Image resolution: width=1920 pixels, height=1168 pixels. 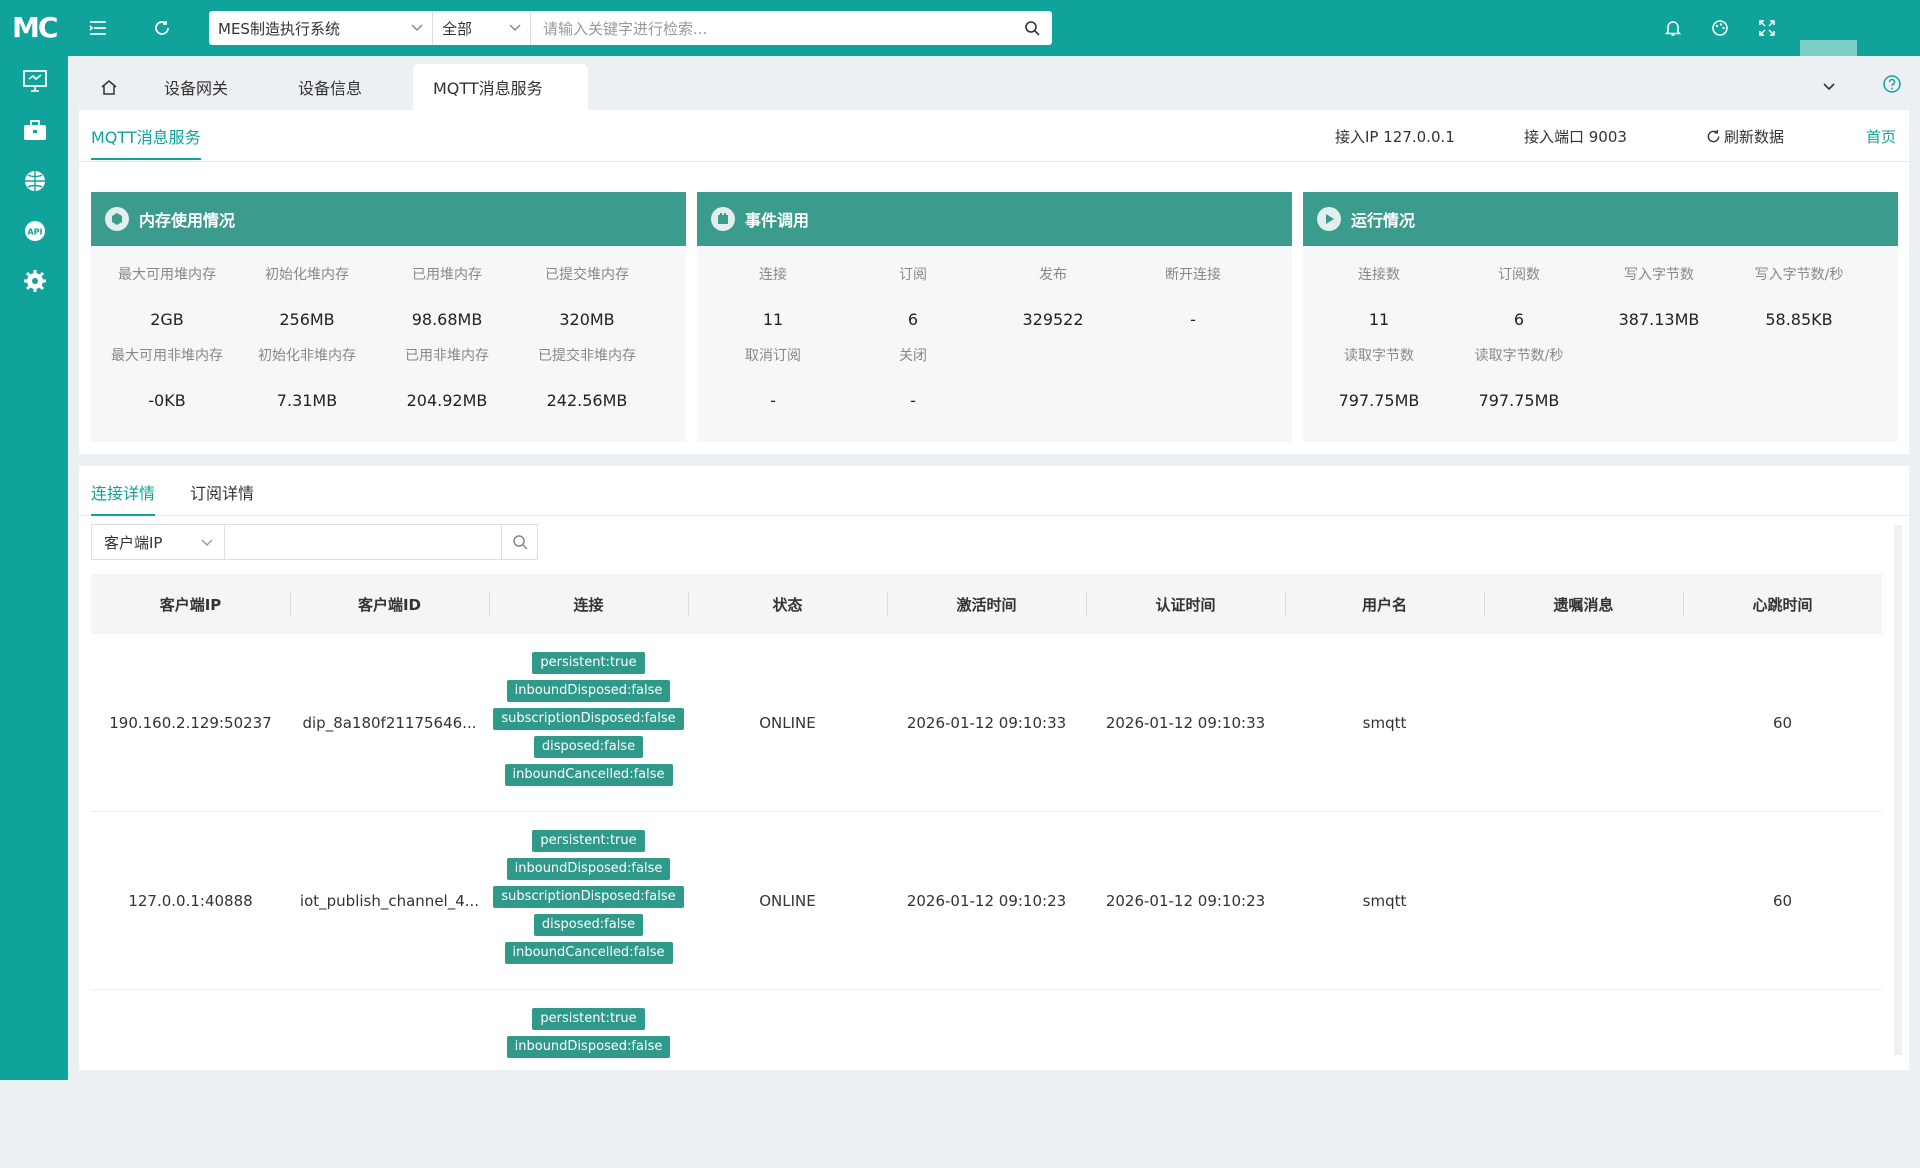 What do you see at coordinates (1828, 48) in the screenshot?
I see `user-avatar` at bounding box center [1828, 48].